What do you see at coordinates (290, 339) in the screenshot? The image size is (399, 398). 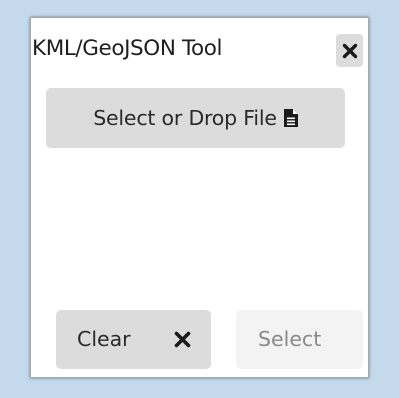 I see `select-button-label: Select` at bounding box center [290, 339].